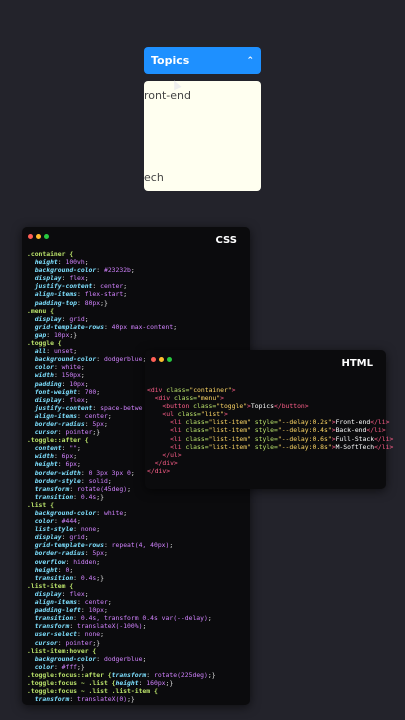 The image size is (405, 720). I want to click on code-token: .toggle:focus ~ .list .list-item {, so click(92, 691).